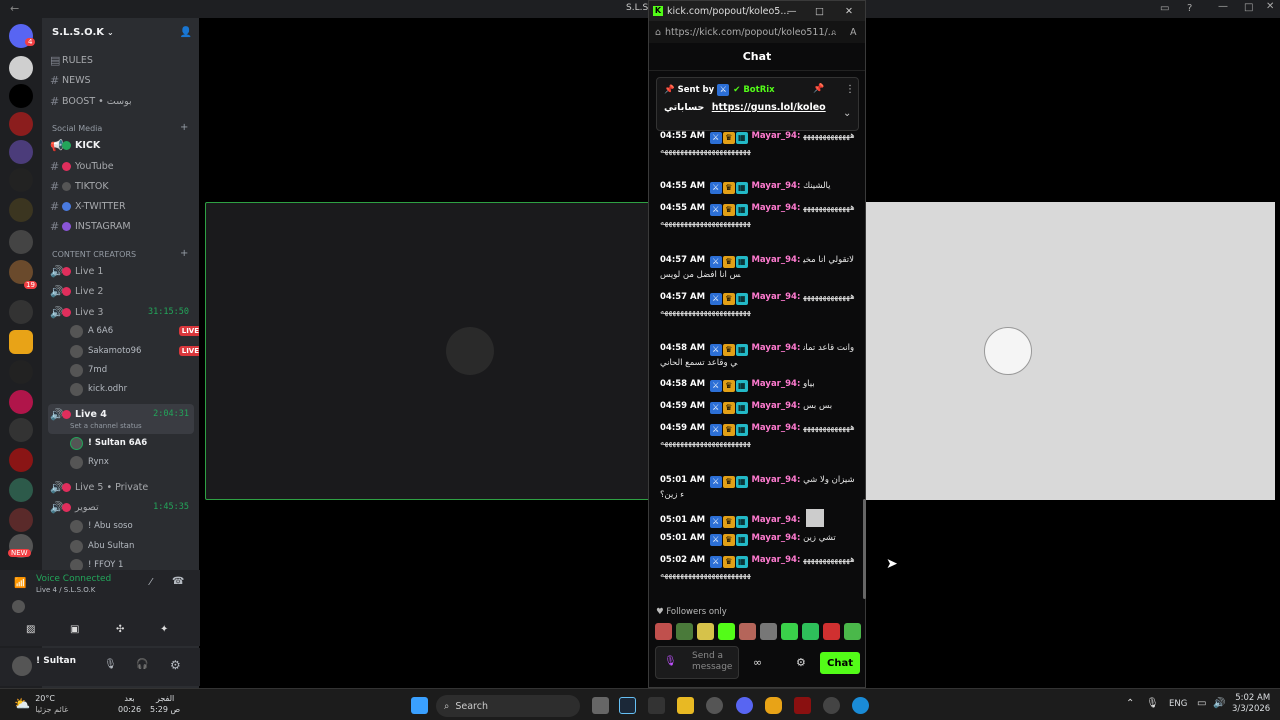  What do you see at coordinates (142, 664) in the screenshot?
I see `headphones-icon: 🎧` at bounding box center [142, 664].